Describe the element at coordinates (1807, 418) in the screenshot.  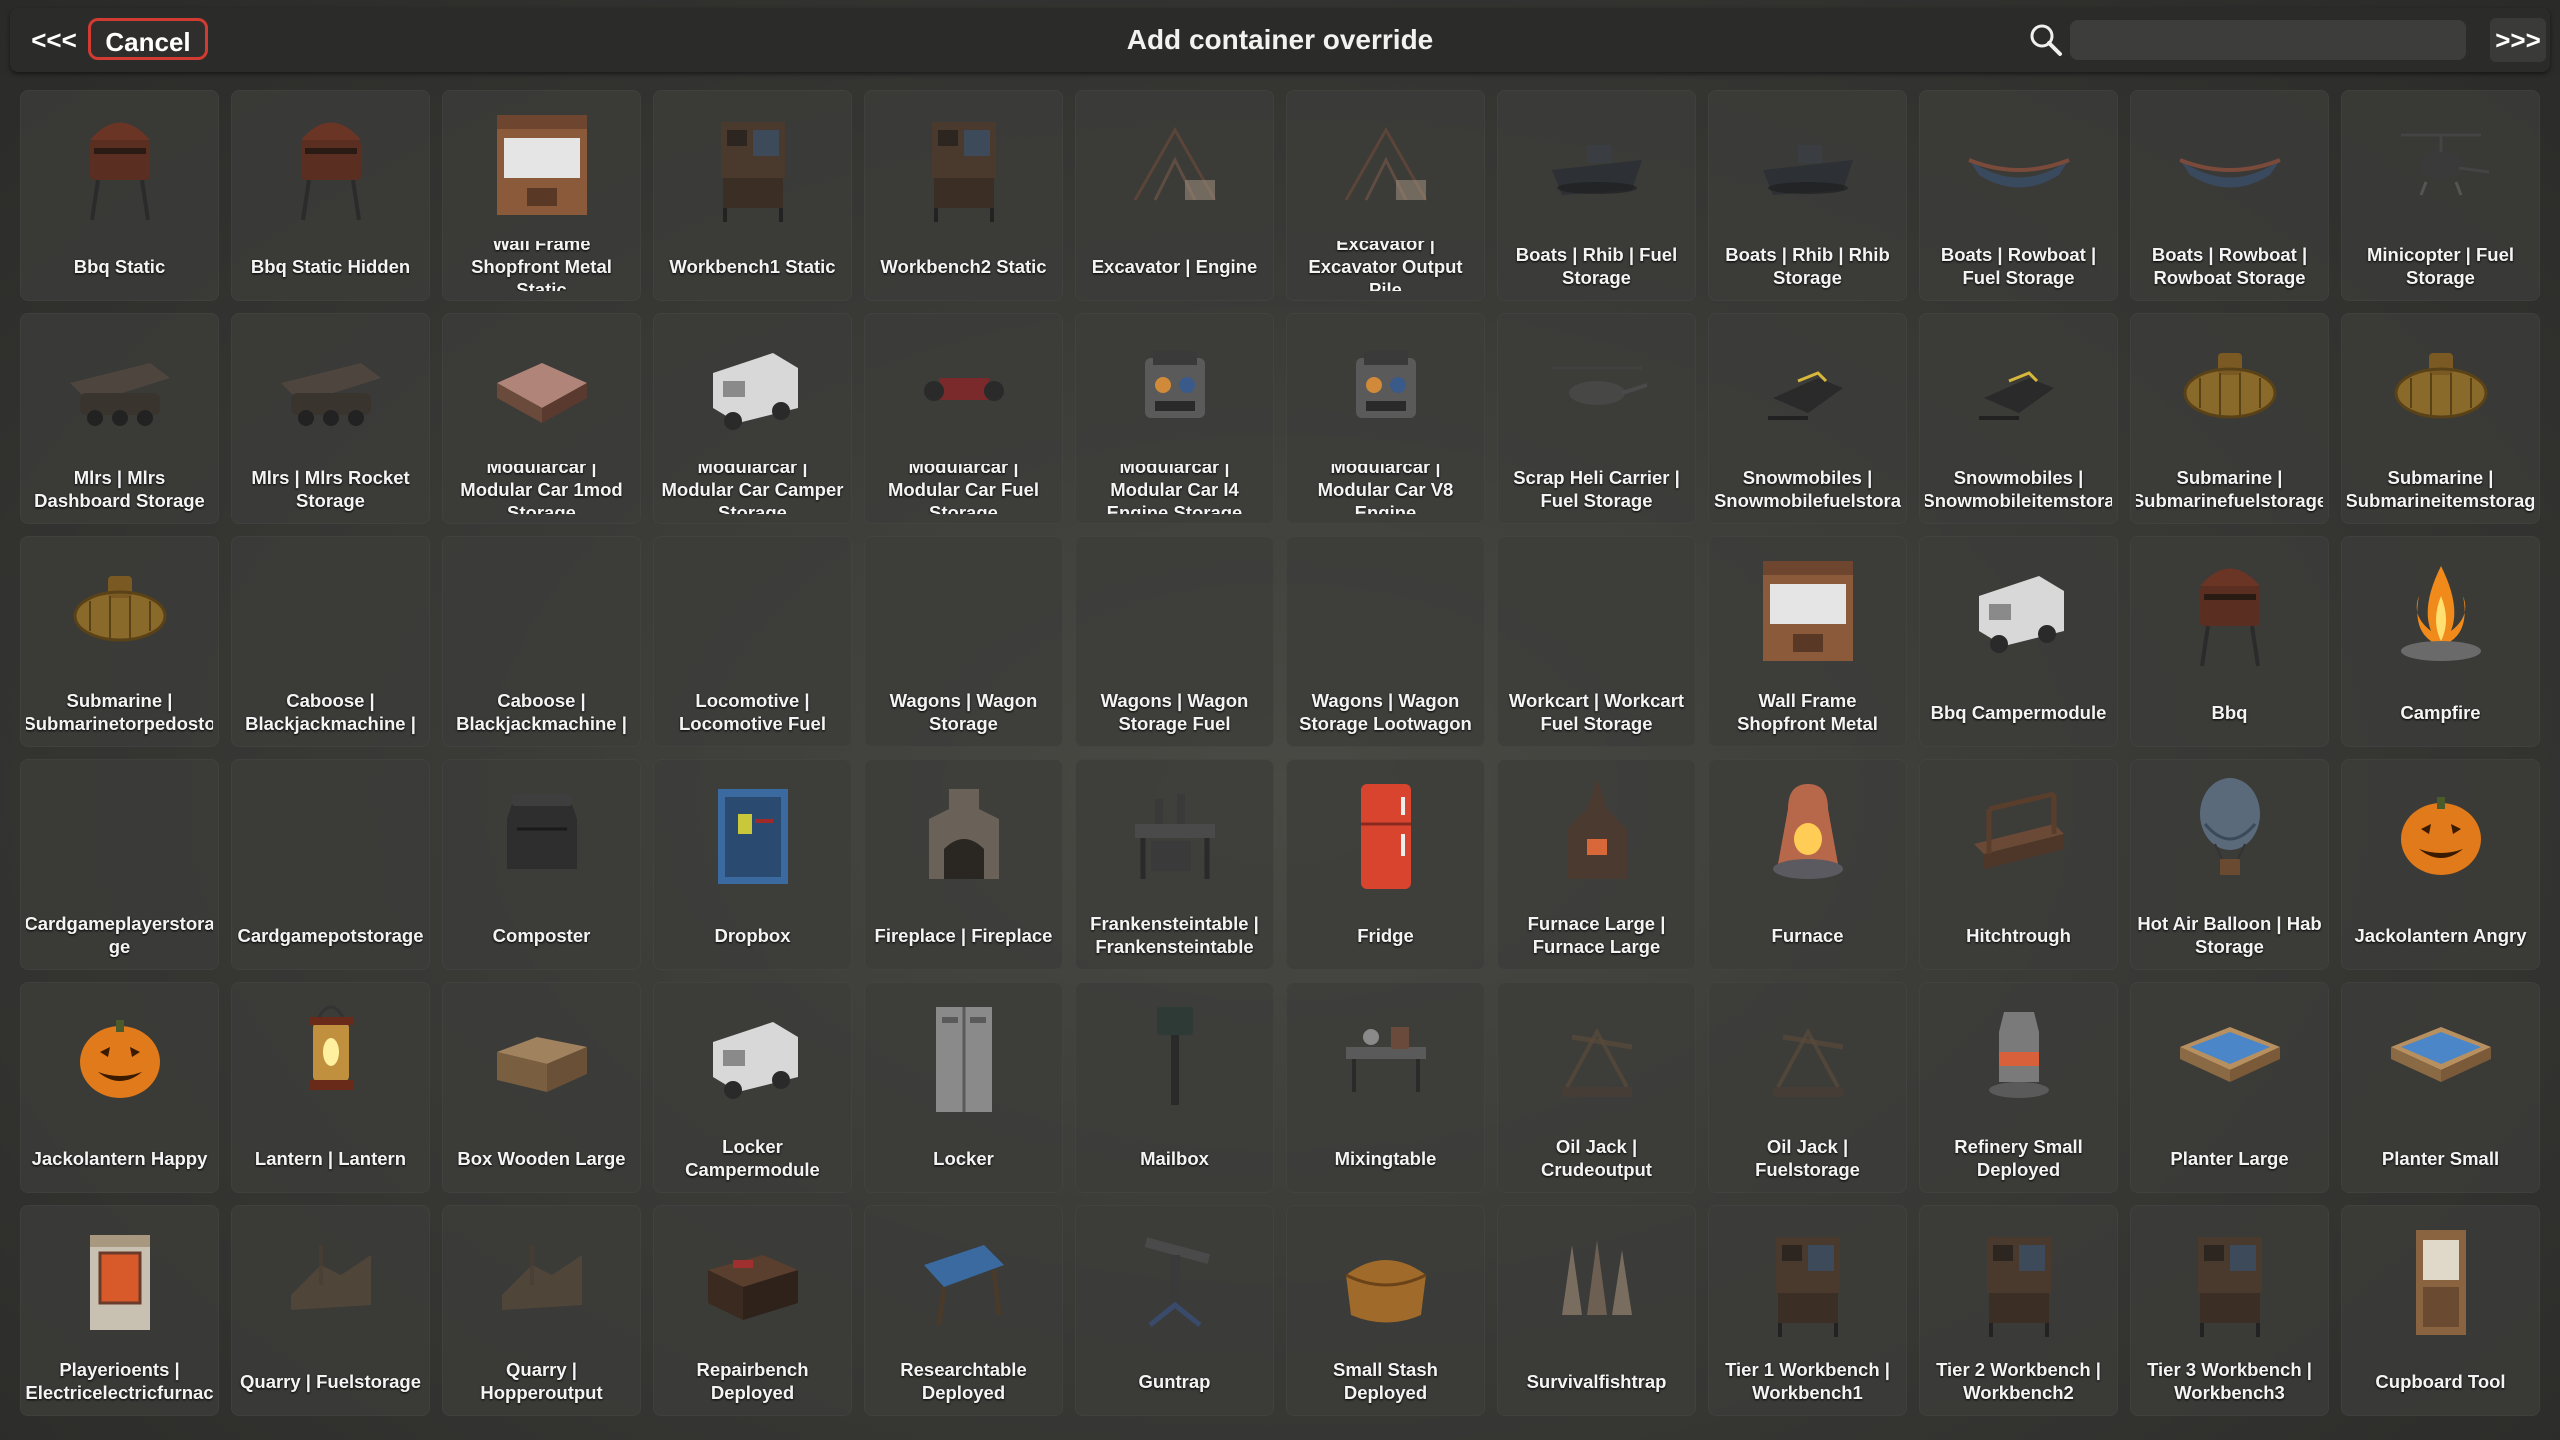
I see `item-card-snowmobiles-snowmobilefuelstora: Snowmobiles | Snowmobilefuelstora` at that location.